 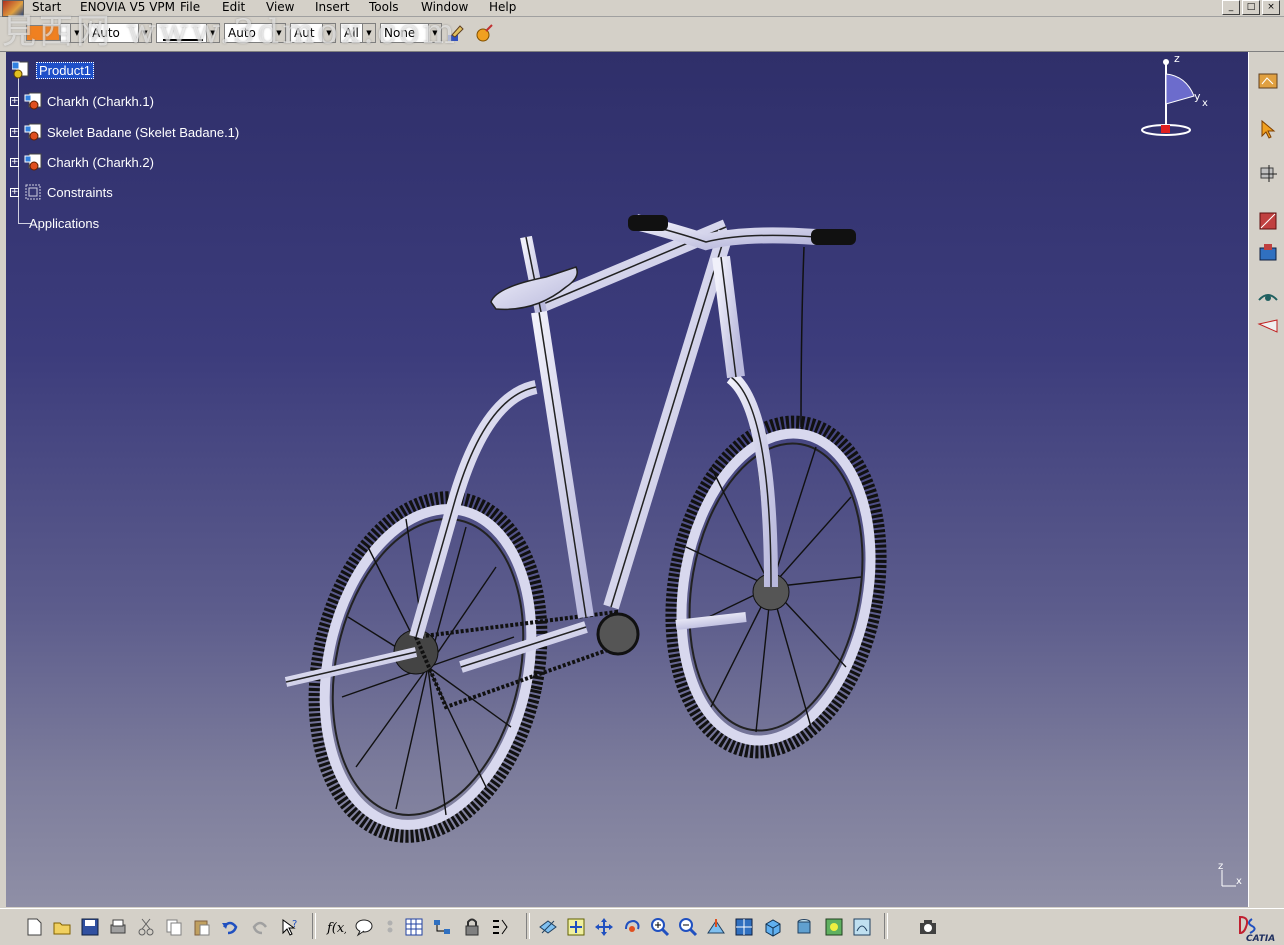 What do you see at coordinates (358, 33) in the screenshot?
I see `point-symbol-combo: All ▼` at bounding box center [358, 33].